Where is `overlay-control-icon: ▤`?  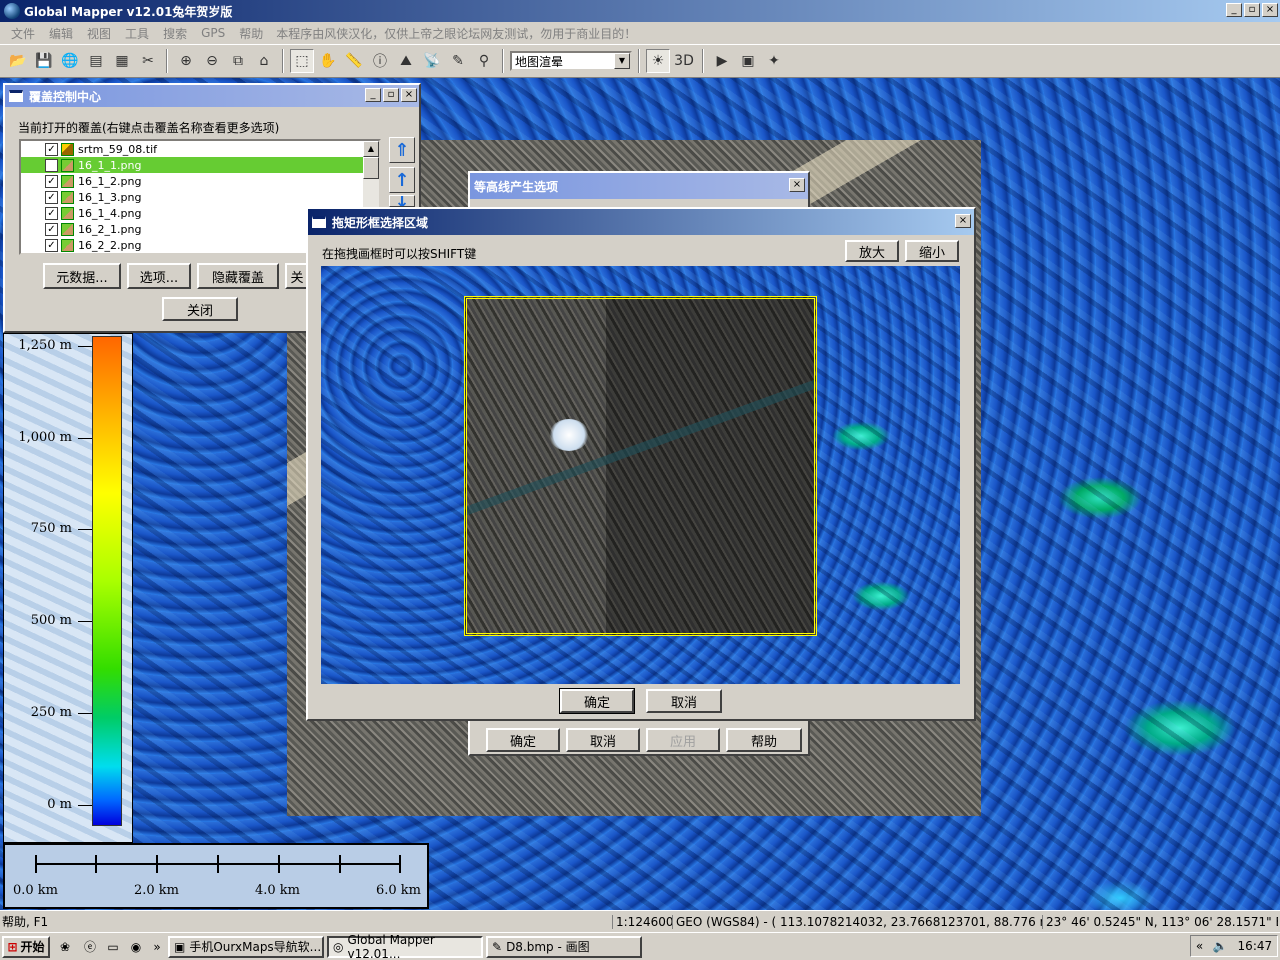
overlay-control-icon: ▤ is located at coordinates (96, 61).